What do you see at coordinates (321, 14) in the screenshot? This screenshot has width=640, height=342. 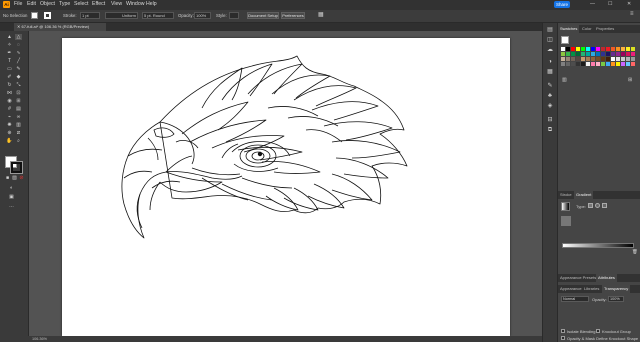 I see `arrange-icon: ▦` at bounding box center [321, 14].